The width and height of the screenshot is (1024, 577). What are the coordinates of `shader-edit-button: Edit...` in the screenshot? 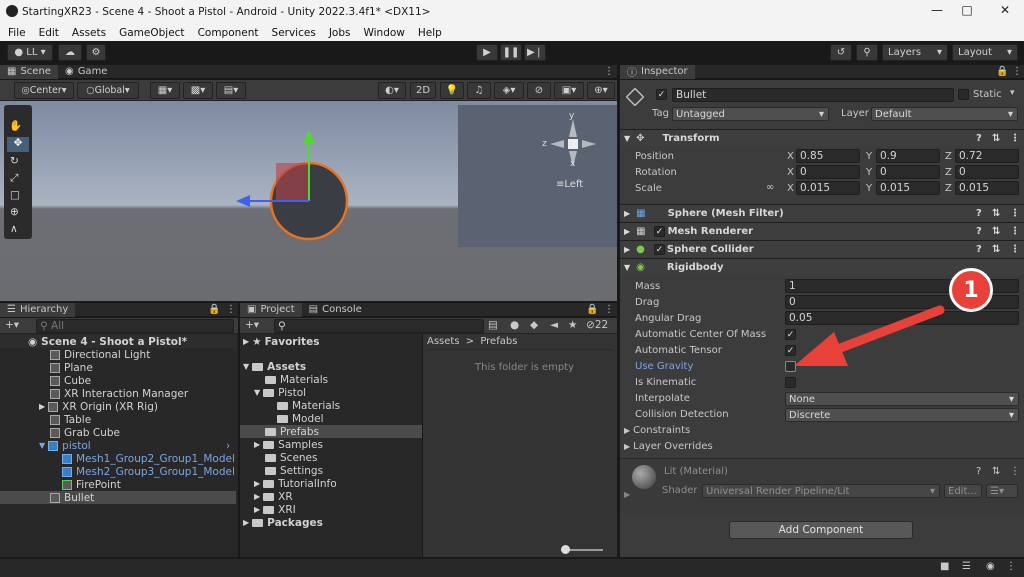 It's located at (963, 491).